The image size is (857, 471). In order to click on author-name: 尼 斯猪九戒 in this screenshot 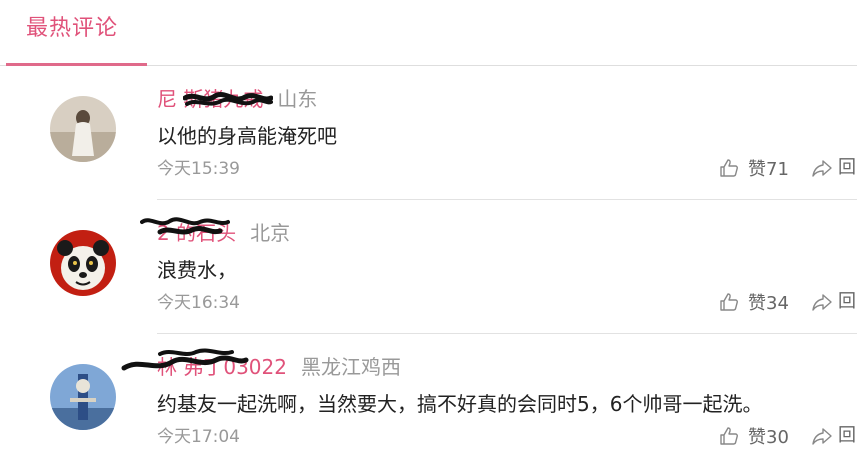, I will do `click(210, 99)`.